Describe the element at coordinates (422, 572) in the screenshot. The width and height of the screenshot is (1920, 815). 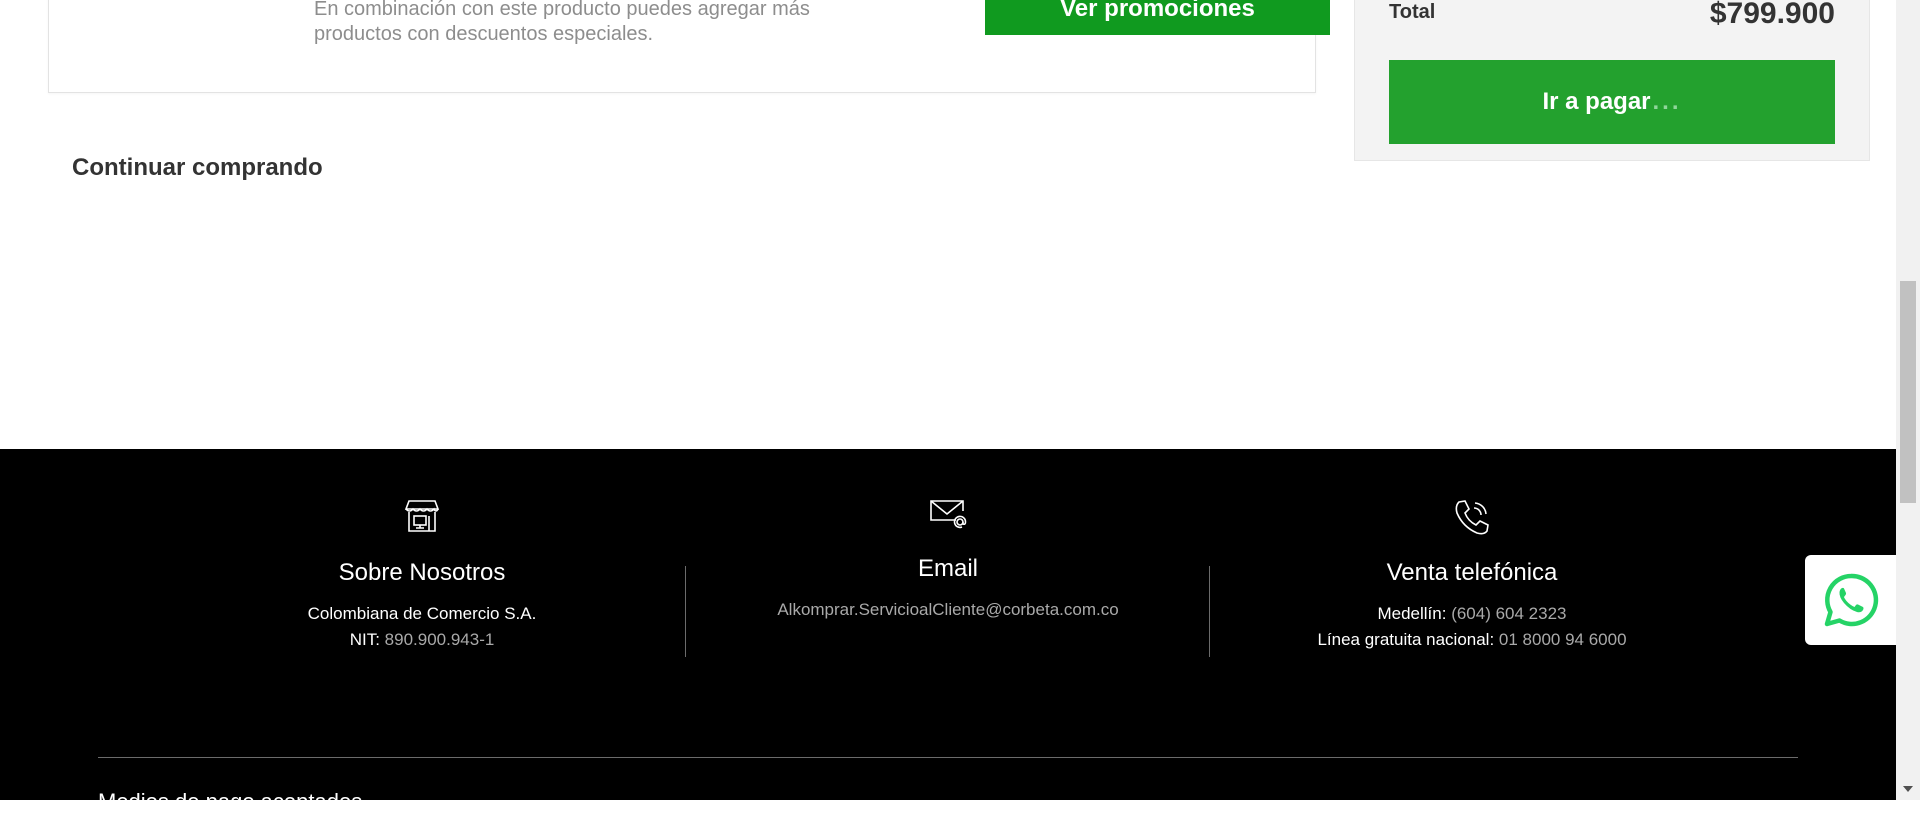
I see `about-us-title: Sobre Nosotros` at that location.